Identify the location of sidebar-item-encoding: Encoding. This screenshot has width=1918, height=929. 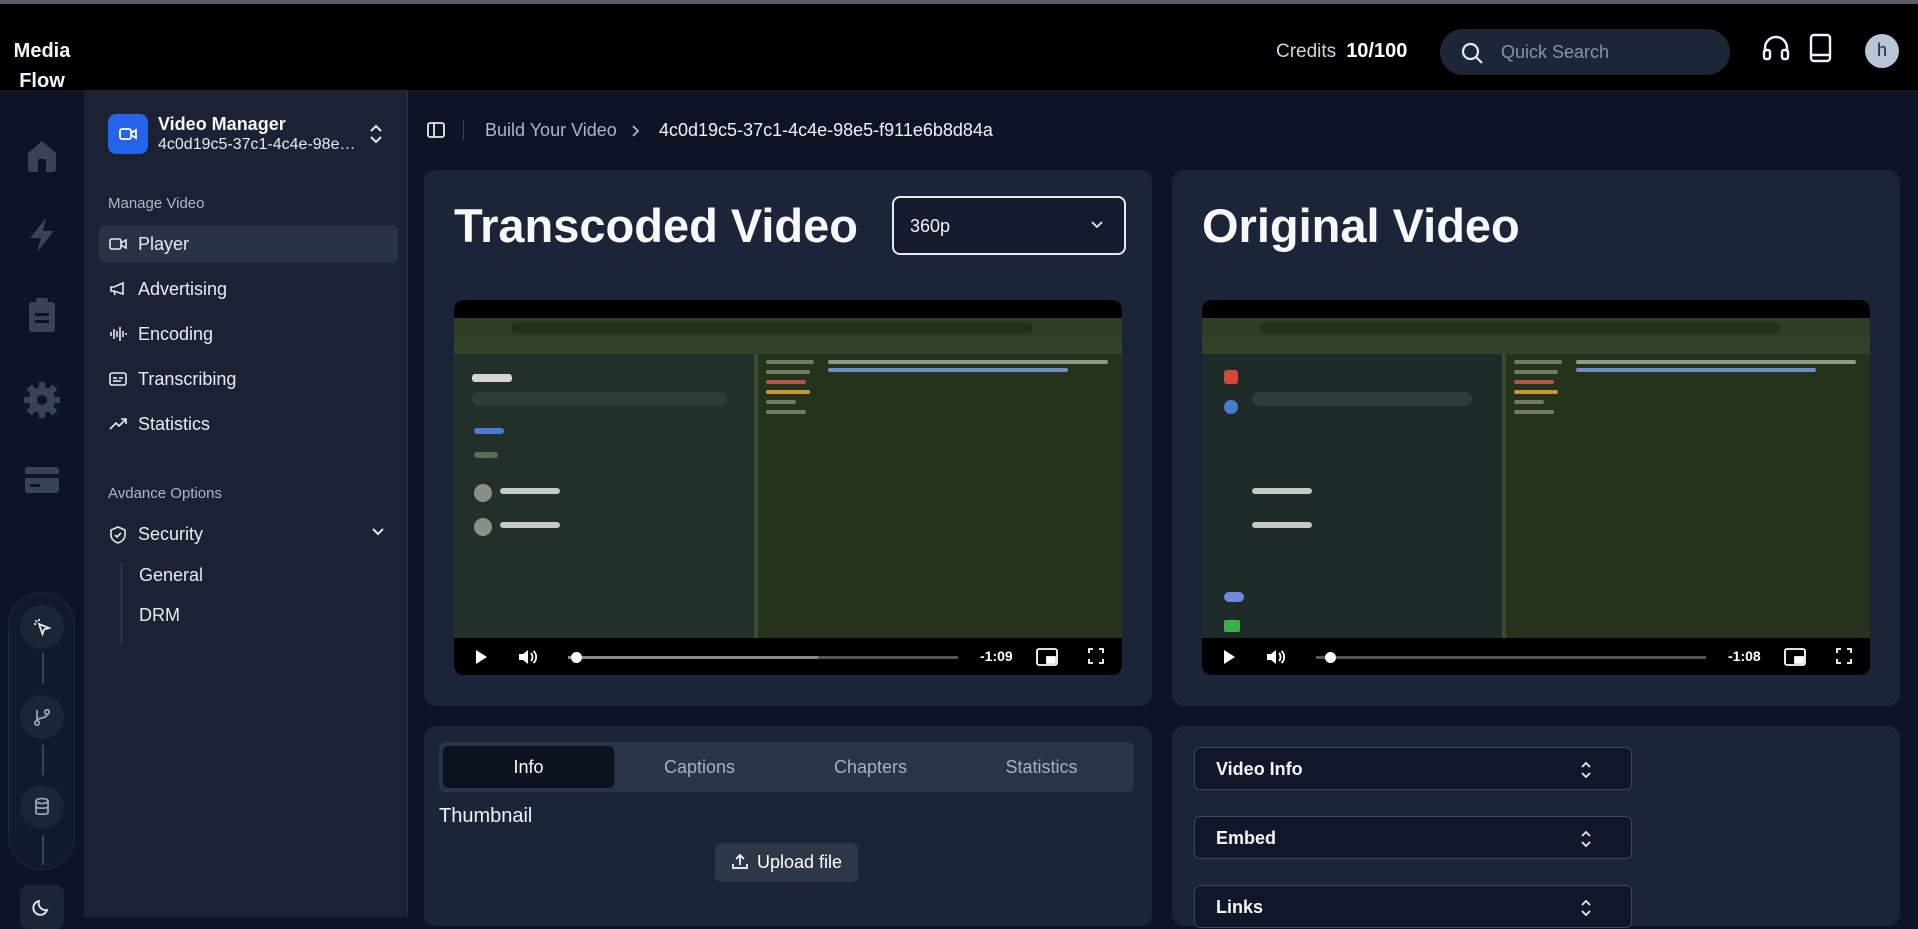
(248, 334).